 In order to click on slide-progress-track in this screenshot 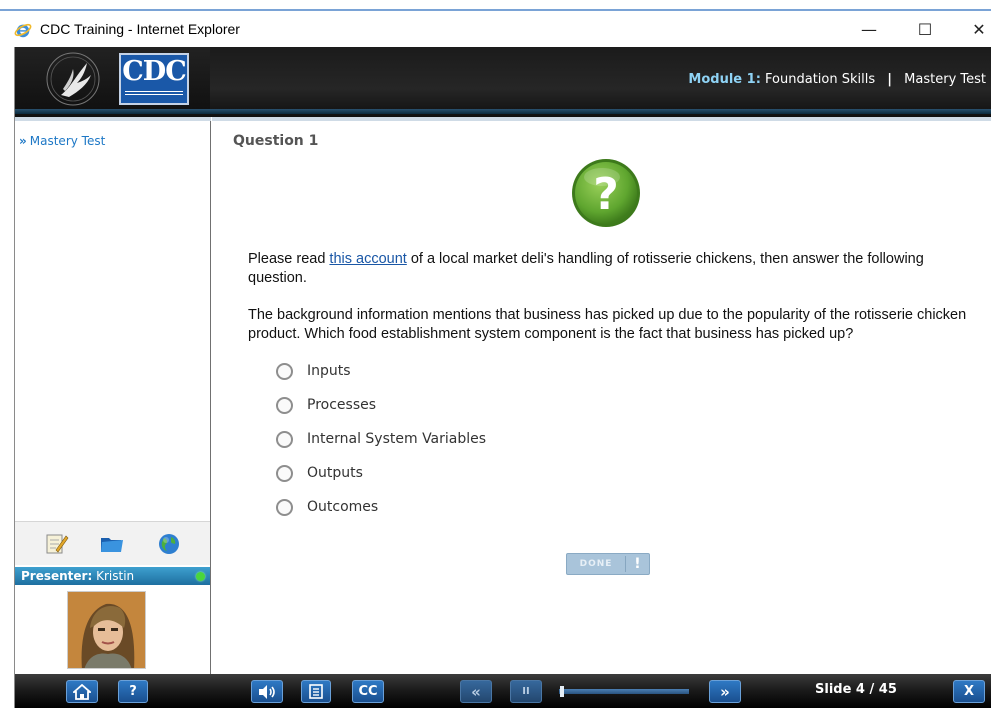, I will do `click(624, 691)`.